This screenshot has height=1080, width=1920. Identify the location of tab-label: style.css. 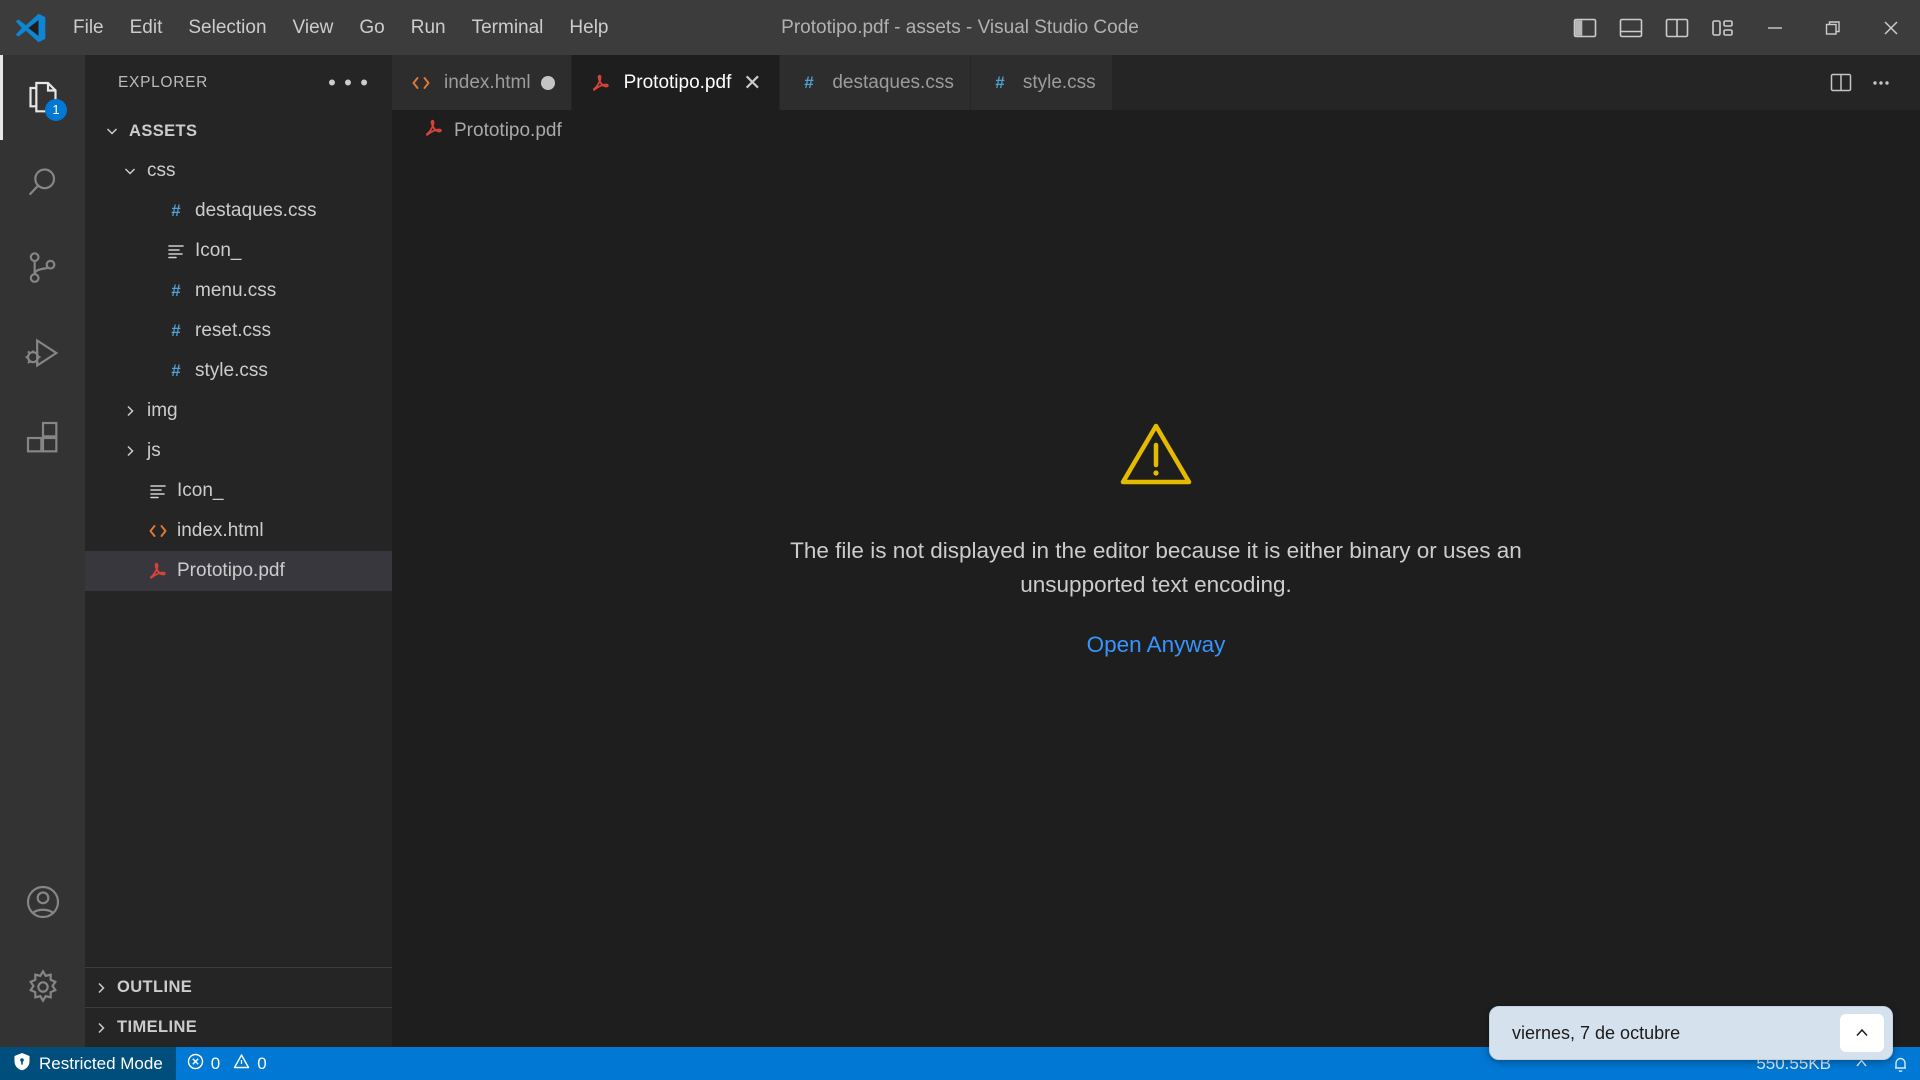
(1059, 82).